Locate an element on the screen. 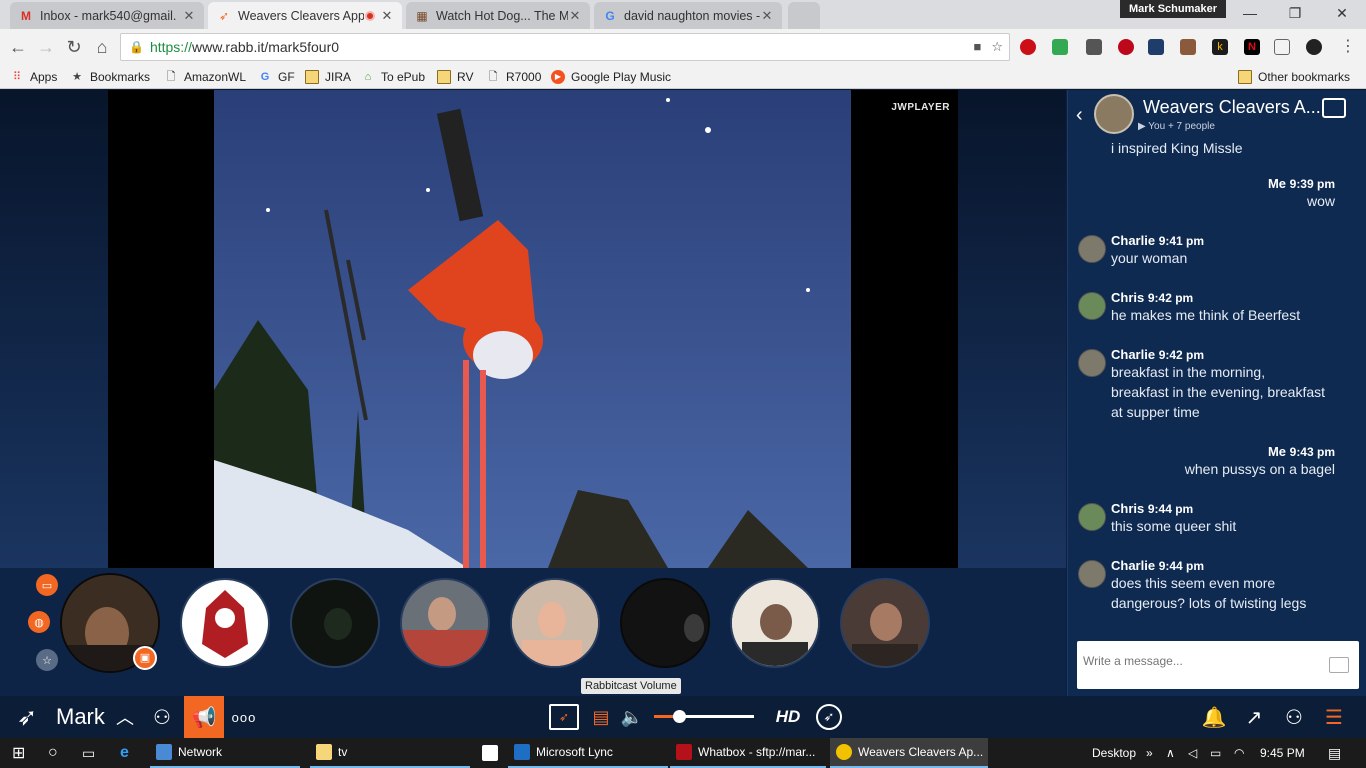 The width and height of the screenshot is (1366, 768). battery-icon: ▭ is located at coordinates (1215, 753).